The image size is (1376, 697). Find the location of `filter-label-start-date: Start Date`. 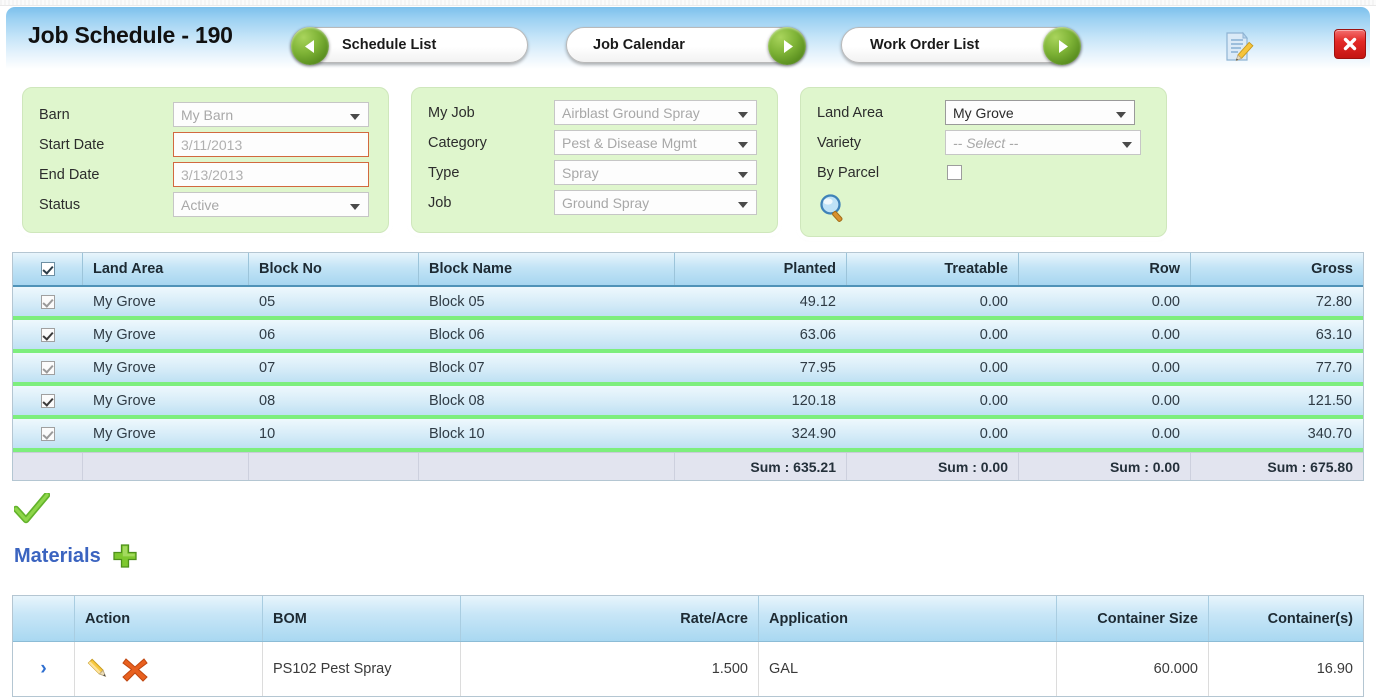

filter-label-start-date: Start Date is located at coordinates (72, 145).